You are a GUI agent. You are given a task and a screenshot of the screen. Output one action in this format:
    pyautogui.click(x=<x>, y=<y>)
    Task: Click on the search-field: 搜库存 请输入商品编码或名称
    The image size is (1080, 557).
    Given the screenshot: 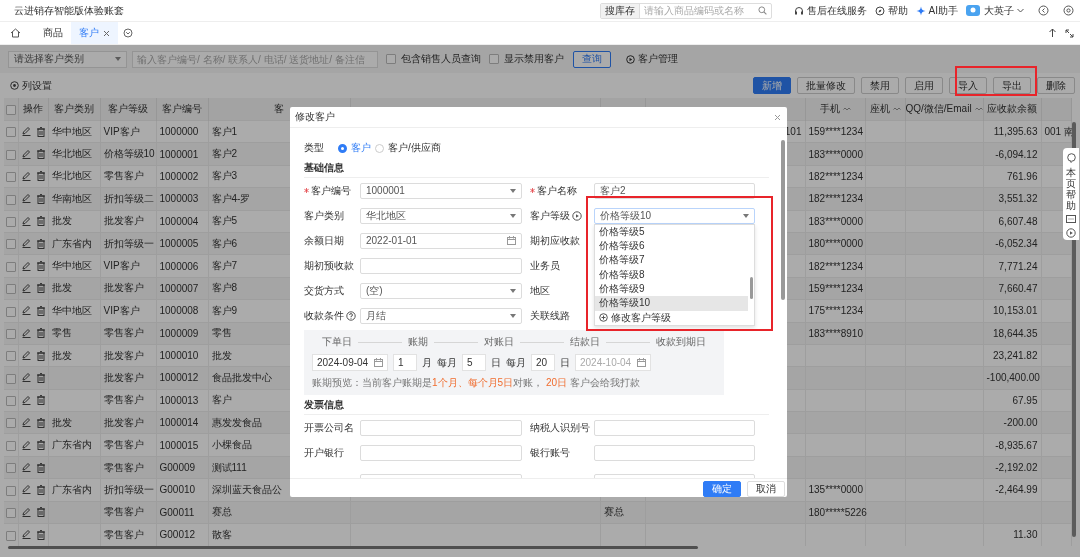 What is the action you would take?
    pyautogui.click(x=685, y=10)
    